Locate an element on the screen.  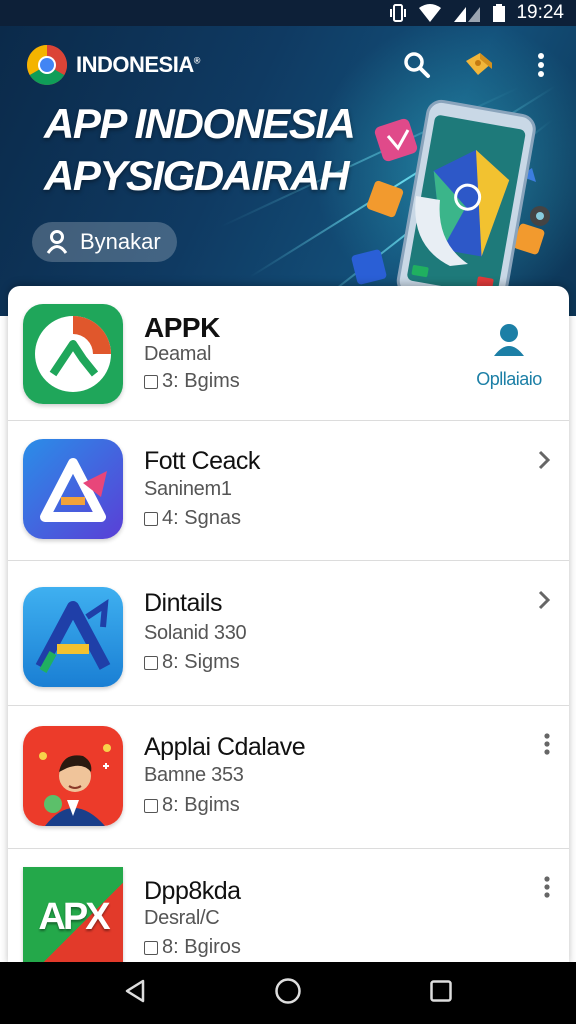
app-title: Applai Cdalave is located at coordinates (225, 747).